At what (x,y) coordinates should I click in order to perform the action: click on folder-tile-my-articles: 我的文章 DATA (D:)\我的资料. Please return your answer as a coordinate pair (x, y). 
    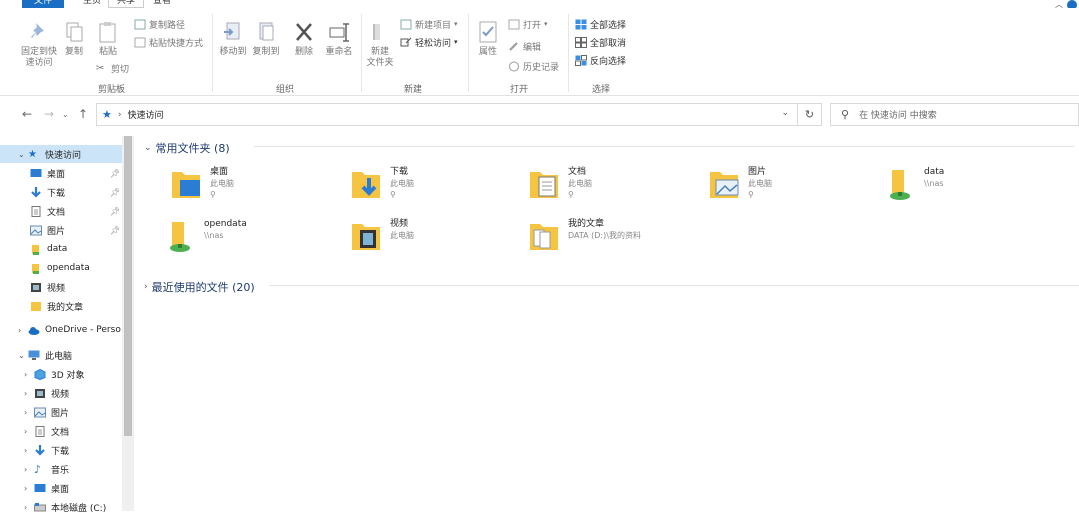
    Looking at the image, I should click on (628, 240).